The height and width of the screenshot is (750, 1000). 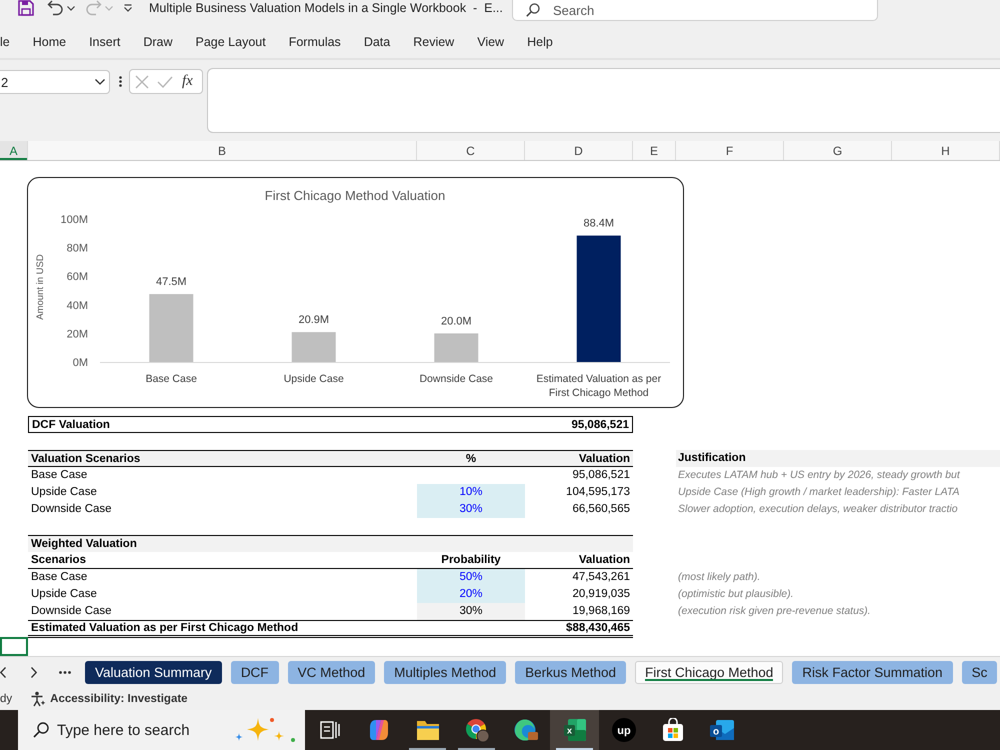 I want to click on ribbon-tab: Insert, so click(x=104, y=43).